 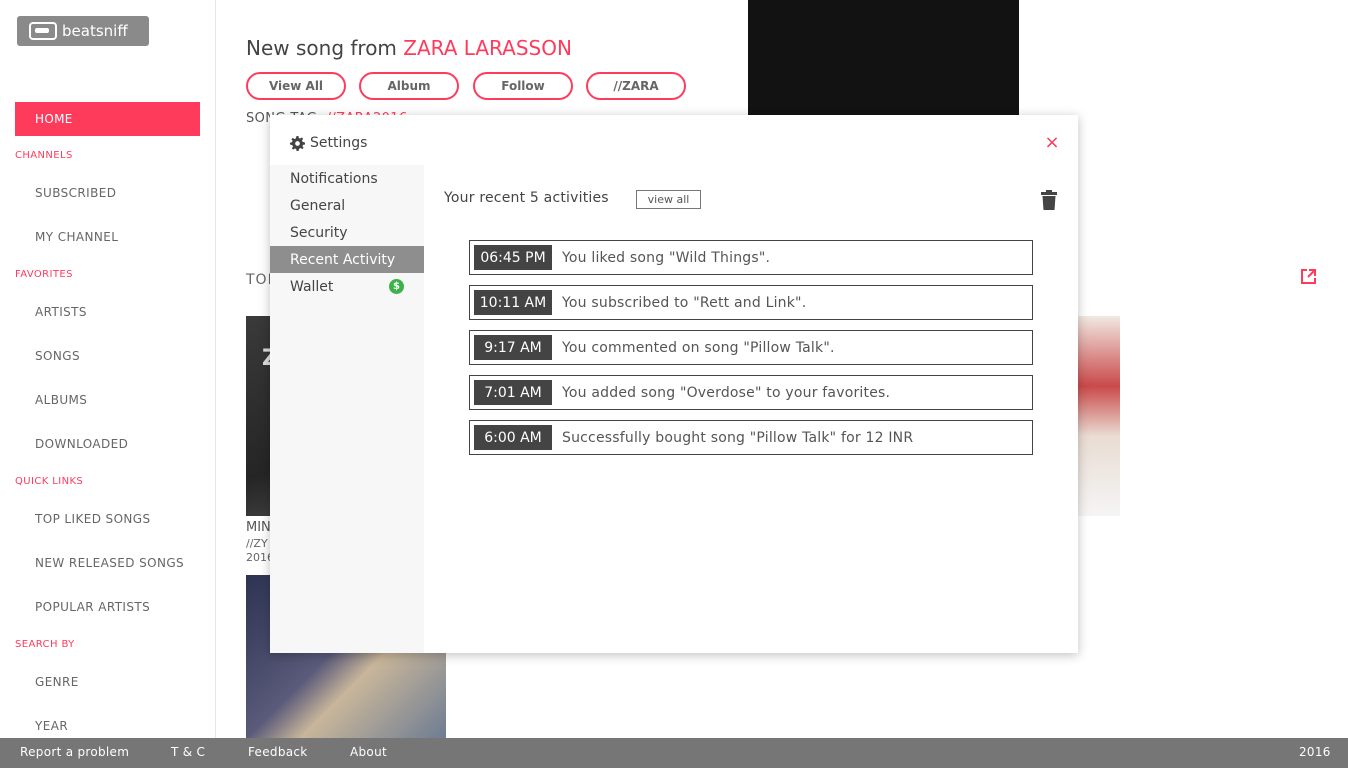 I want to click on menu-item-security: Security, so click(x=347, y=232).